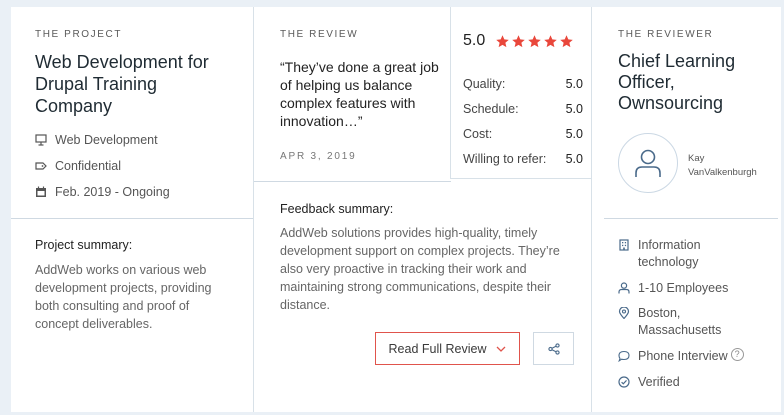 The width and height of the screenshot is (784, 415). Describe the element at coordinates (79, 34) in the screenshot. I see `project-eyebrow: The Project` at that location.